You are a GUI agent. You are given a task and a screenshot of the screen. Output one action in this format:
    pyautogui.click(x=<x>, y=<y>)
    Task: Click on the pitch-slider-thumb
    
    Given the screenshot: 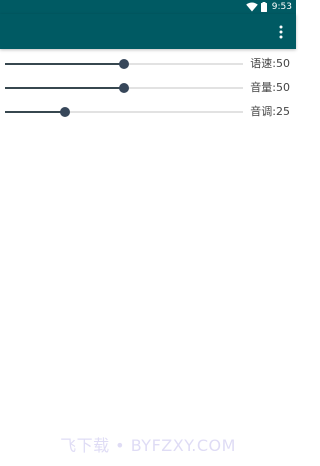 What is the action you would take?
    pyautogui.click(x=64, y=112)
    